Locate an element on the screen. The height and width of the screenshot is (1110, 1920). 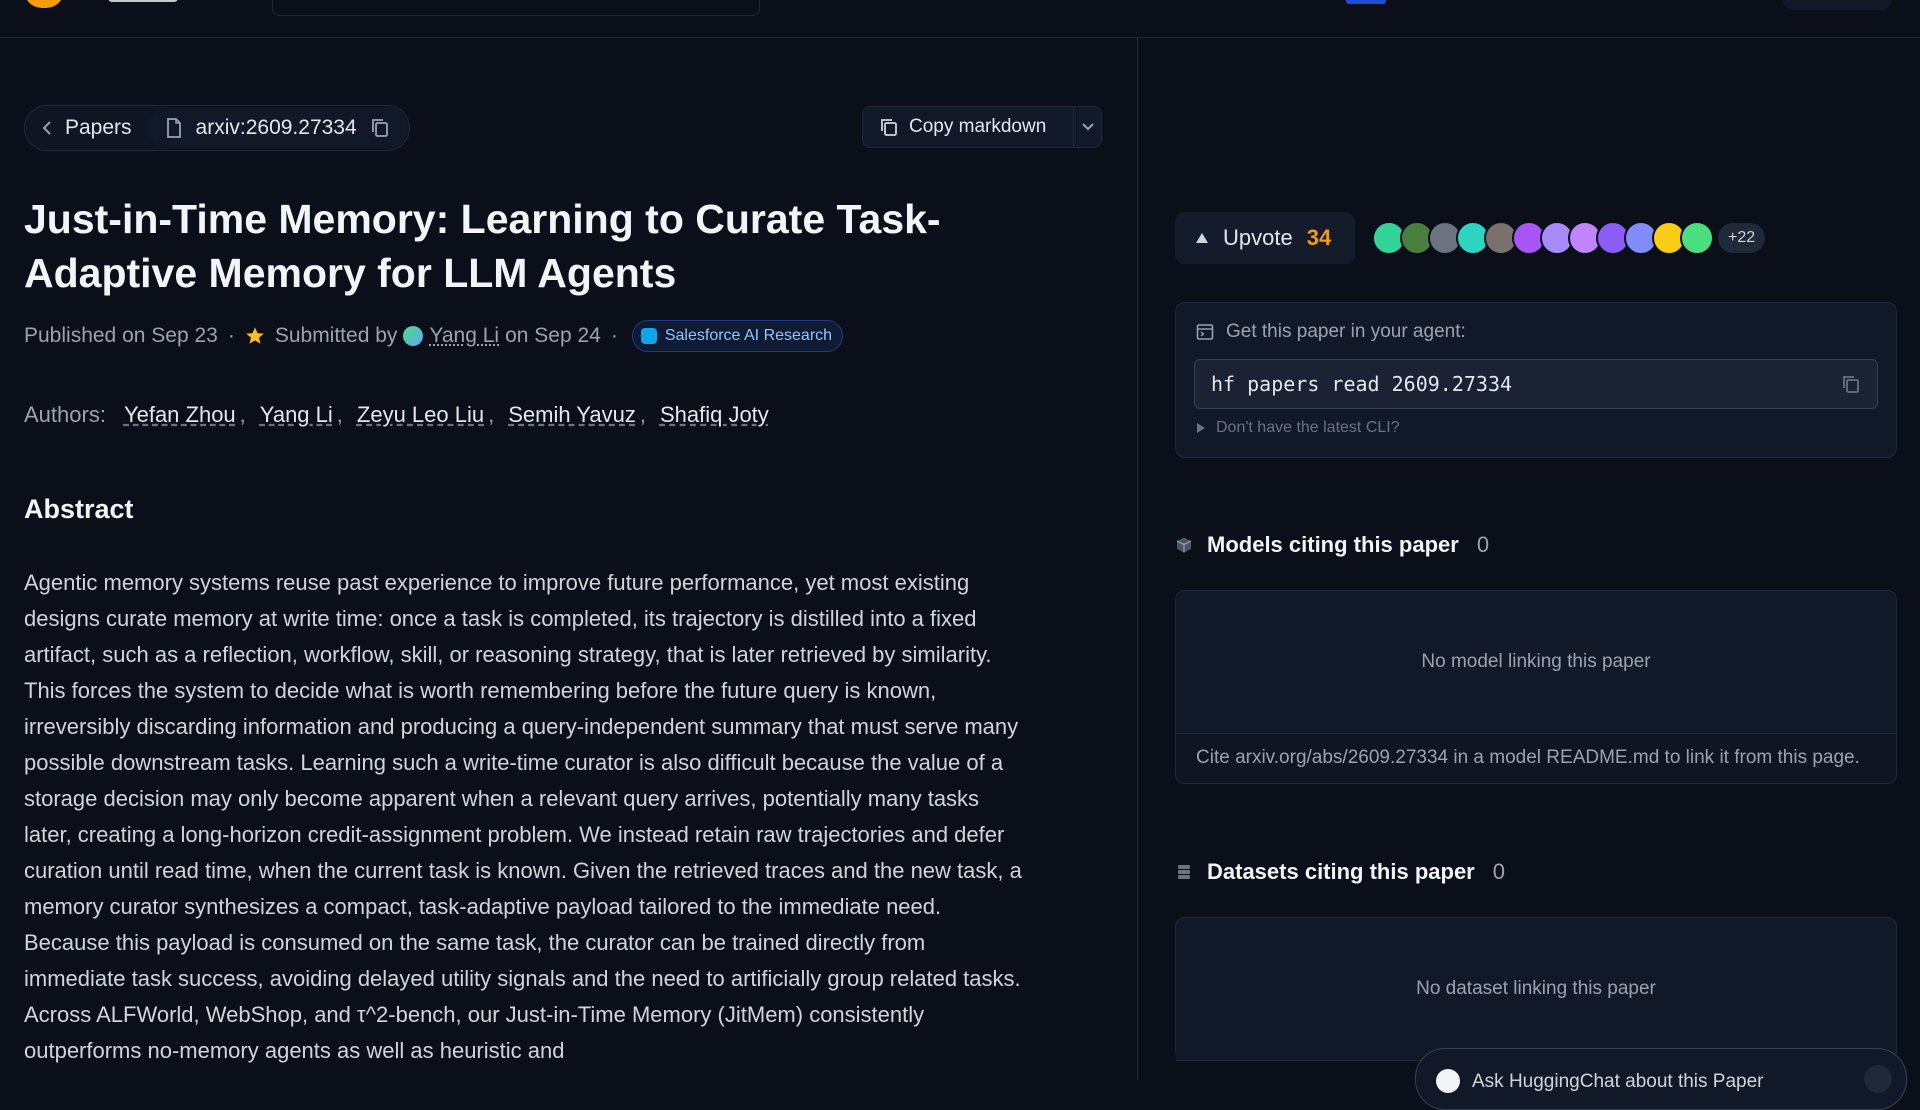
search-input is located at coordinates (516, 8).